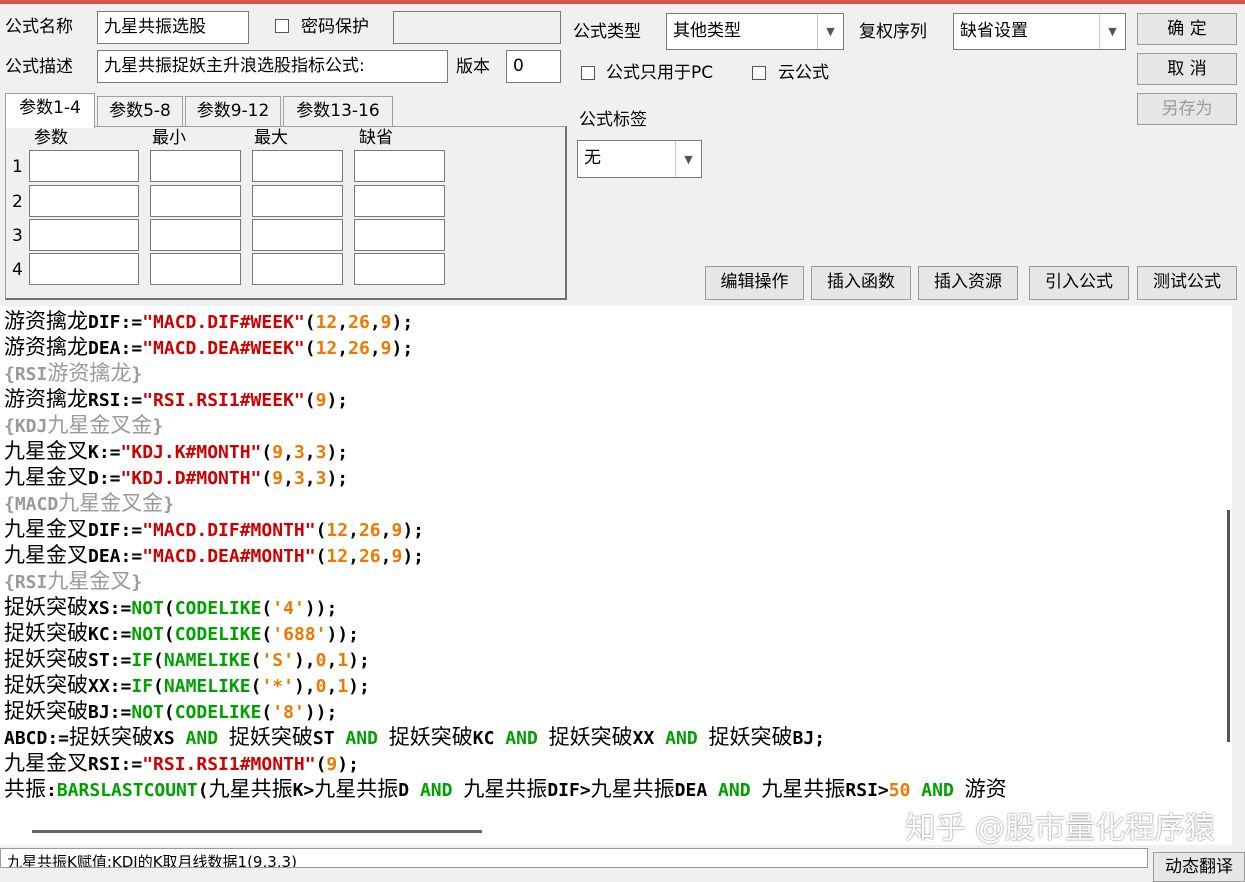 The image size is (1245, 882). Describe the element at coordinates (696, 790) in the screenshot. I see `code-token: DEA` at that location.